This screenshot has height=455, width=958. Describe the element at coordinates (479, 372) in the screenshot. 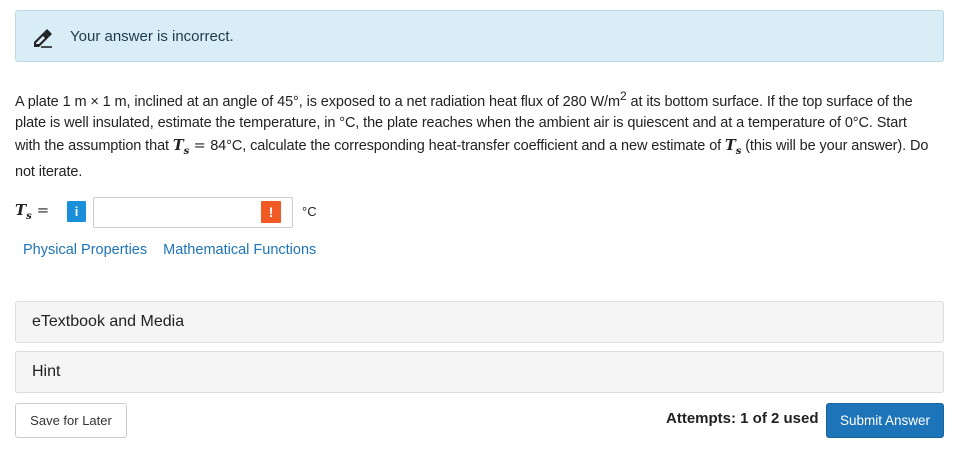

I see `hint-accordion: Hint` at that location.